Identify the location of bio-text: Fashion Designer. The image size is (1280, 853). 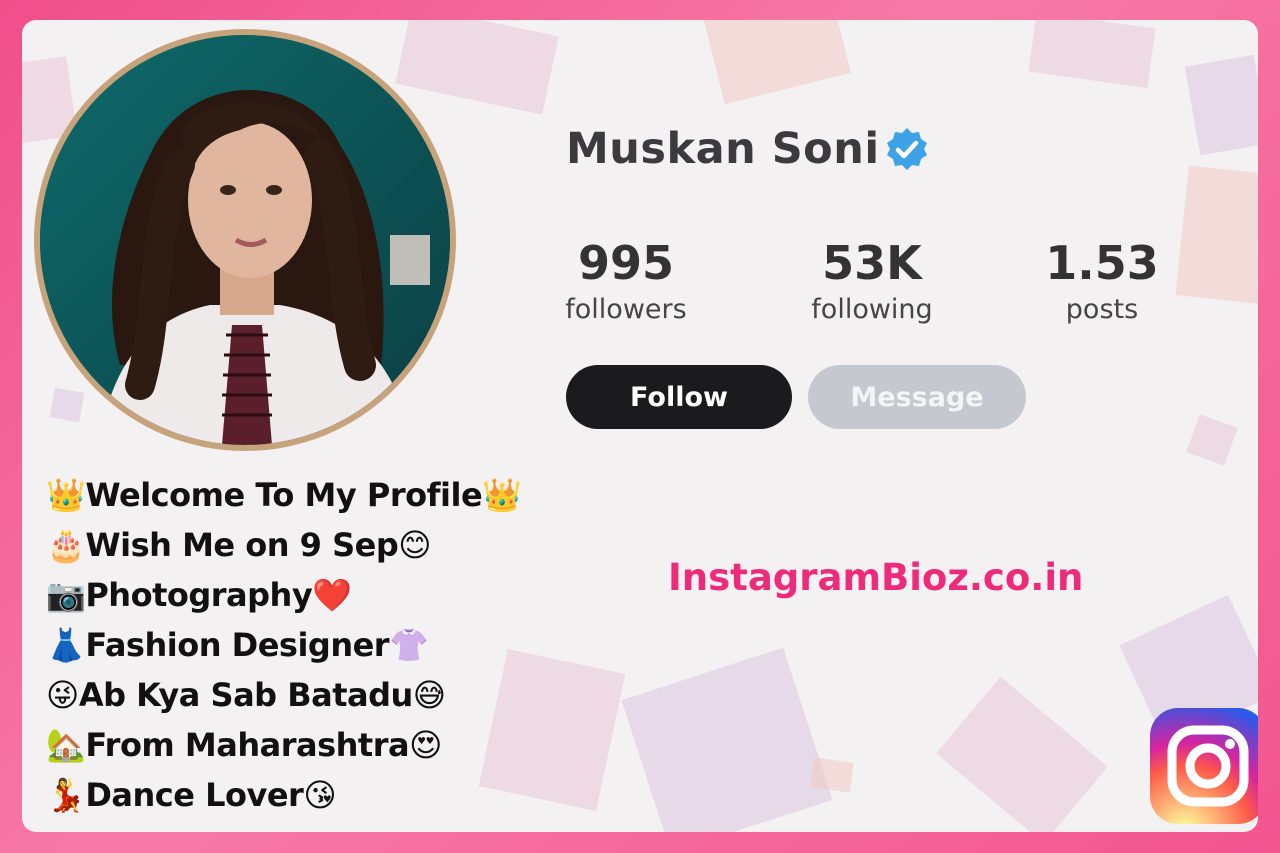
(237, 645).